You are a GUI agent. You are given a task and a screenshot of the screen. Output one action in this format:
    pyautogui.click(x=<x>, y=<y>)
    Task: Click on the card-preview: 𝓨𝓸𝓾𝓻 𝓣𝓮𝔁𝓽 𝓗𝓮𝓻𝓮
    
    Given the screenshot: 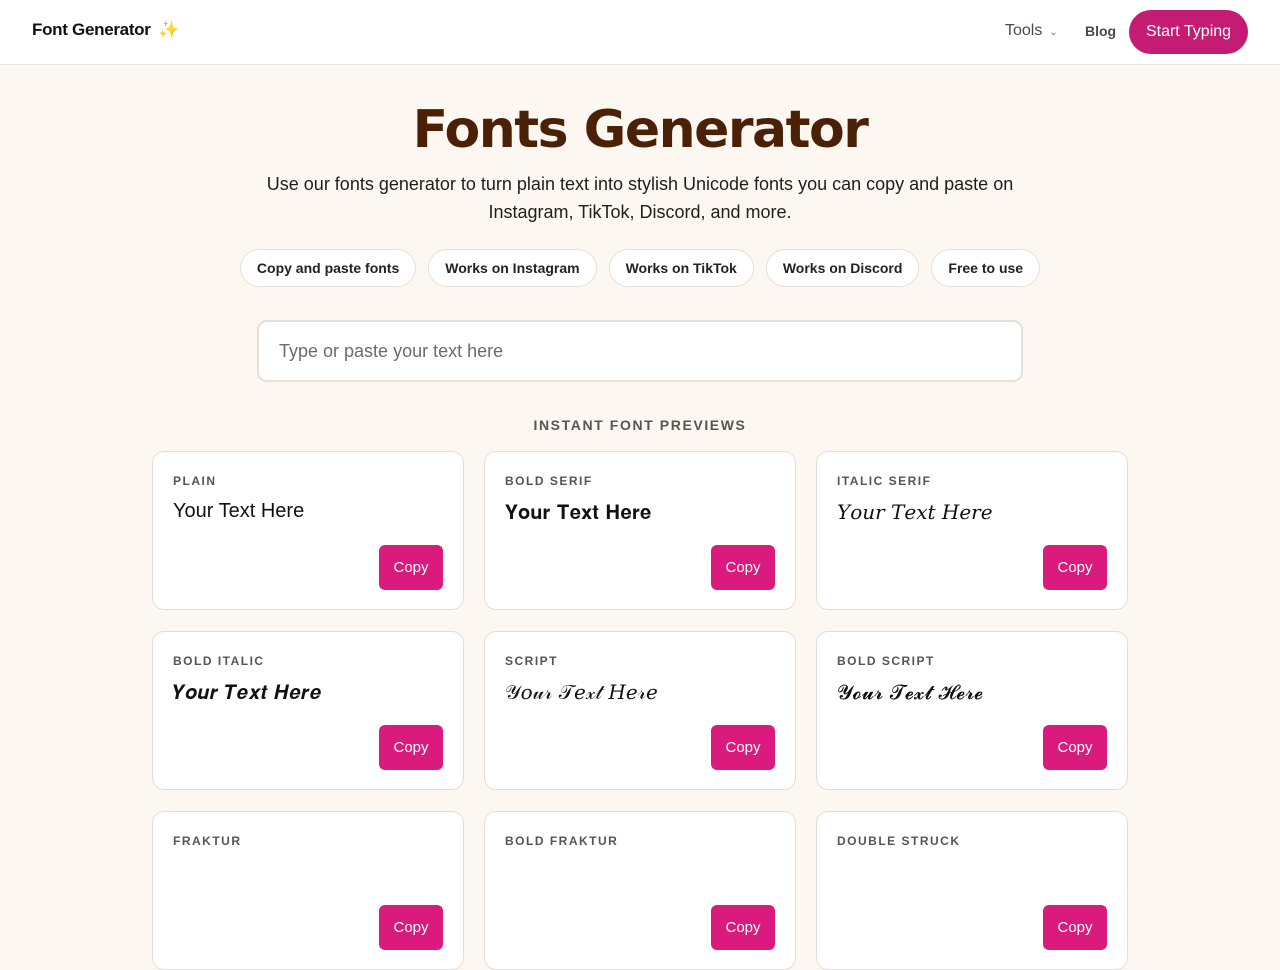 What is the action you would take?
    pyautogui.click(x=910, y=692)
    